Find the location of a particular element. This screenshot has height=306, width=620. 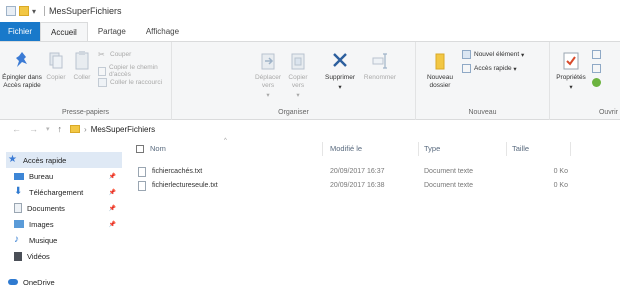

back-arrow-icon: ← is located at coordinates (16, 129).